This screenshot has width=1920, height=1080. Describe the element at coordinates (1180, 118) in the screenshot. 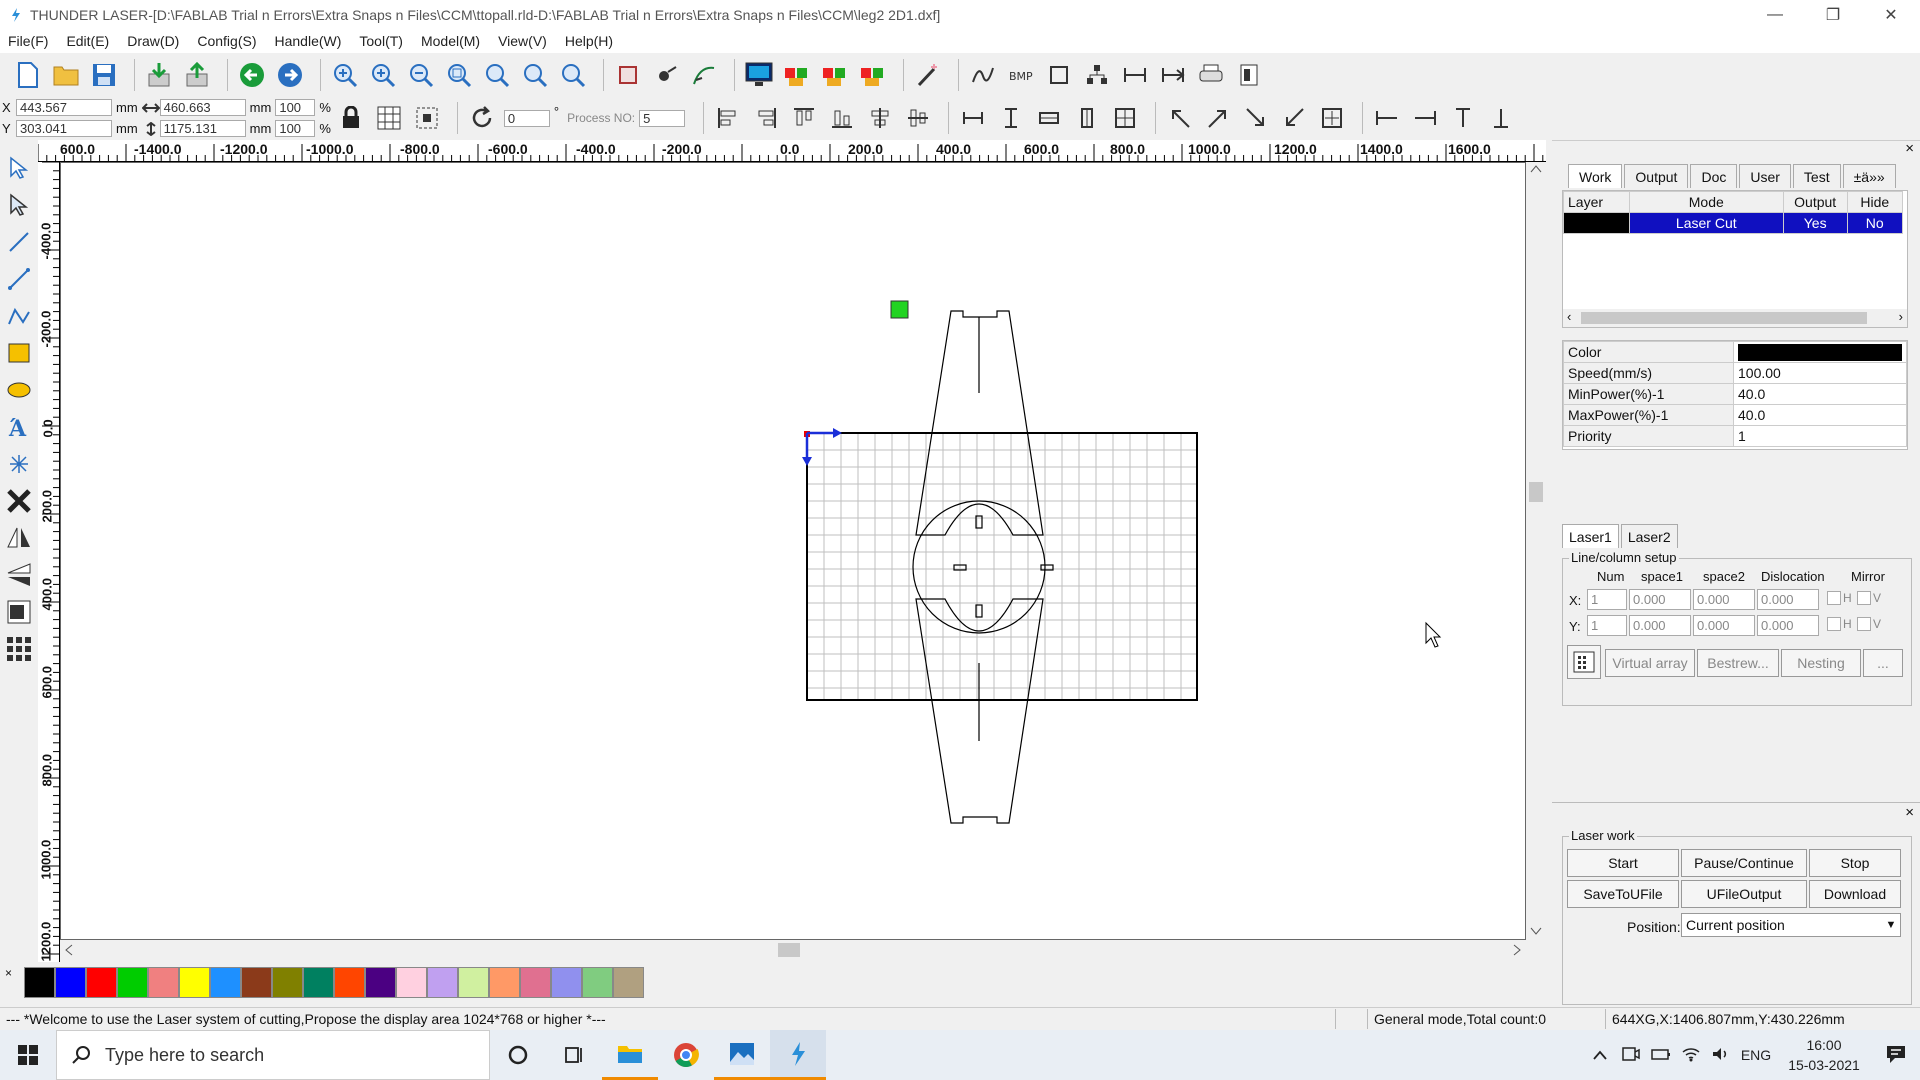

I see `move-top-left-button` at that location.